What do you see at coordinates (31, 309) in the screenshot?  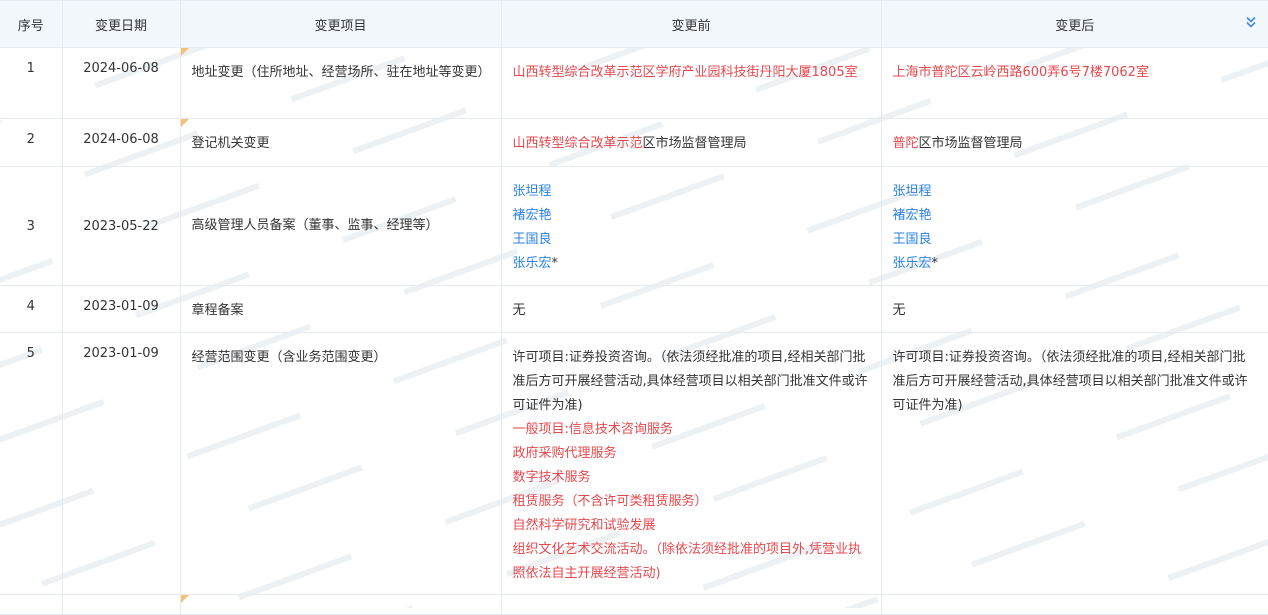 I see `row-seq: 4` at bounding box center [31, 309].